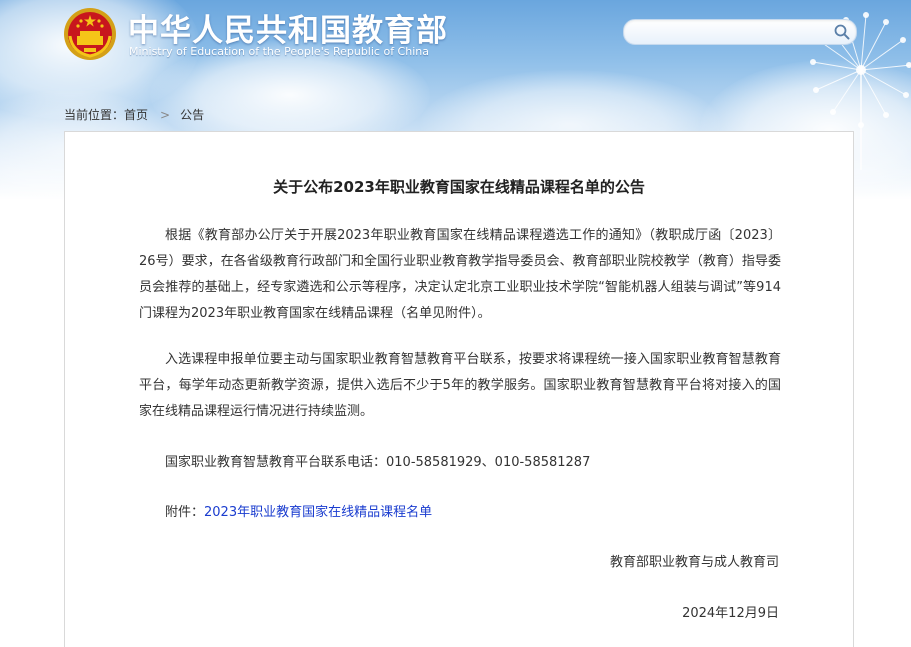 The height and width of the screenshot is (647, 911). What do you see at coordinates (185, 512) in the screenshot?
I see `attachment-label: 附件：` at bounding box center [185, 512].